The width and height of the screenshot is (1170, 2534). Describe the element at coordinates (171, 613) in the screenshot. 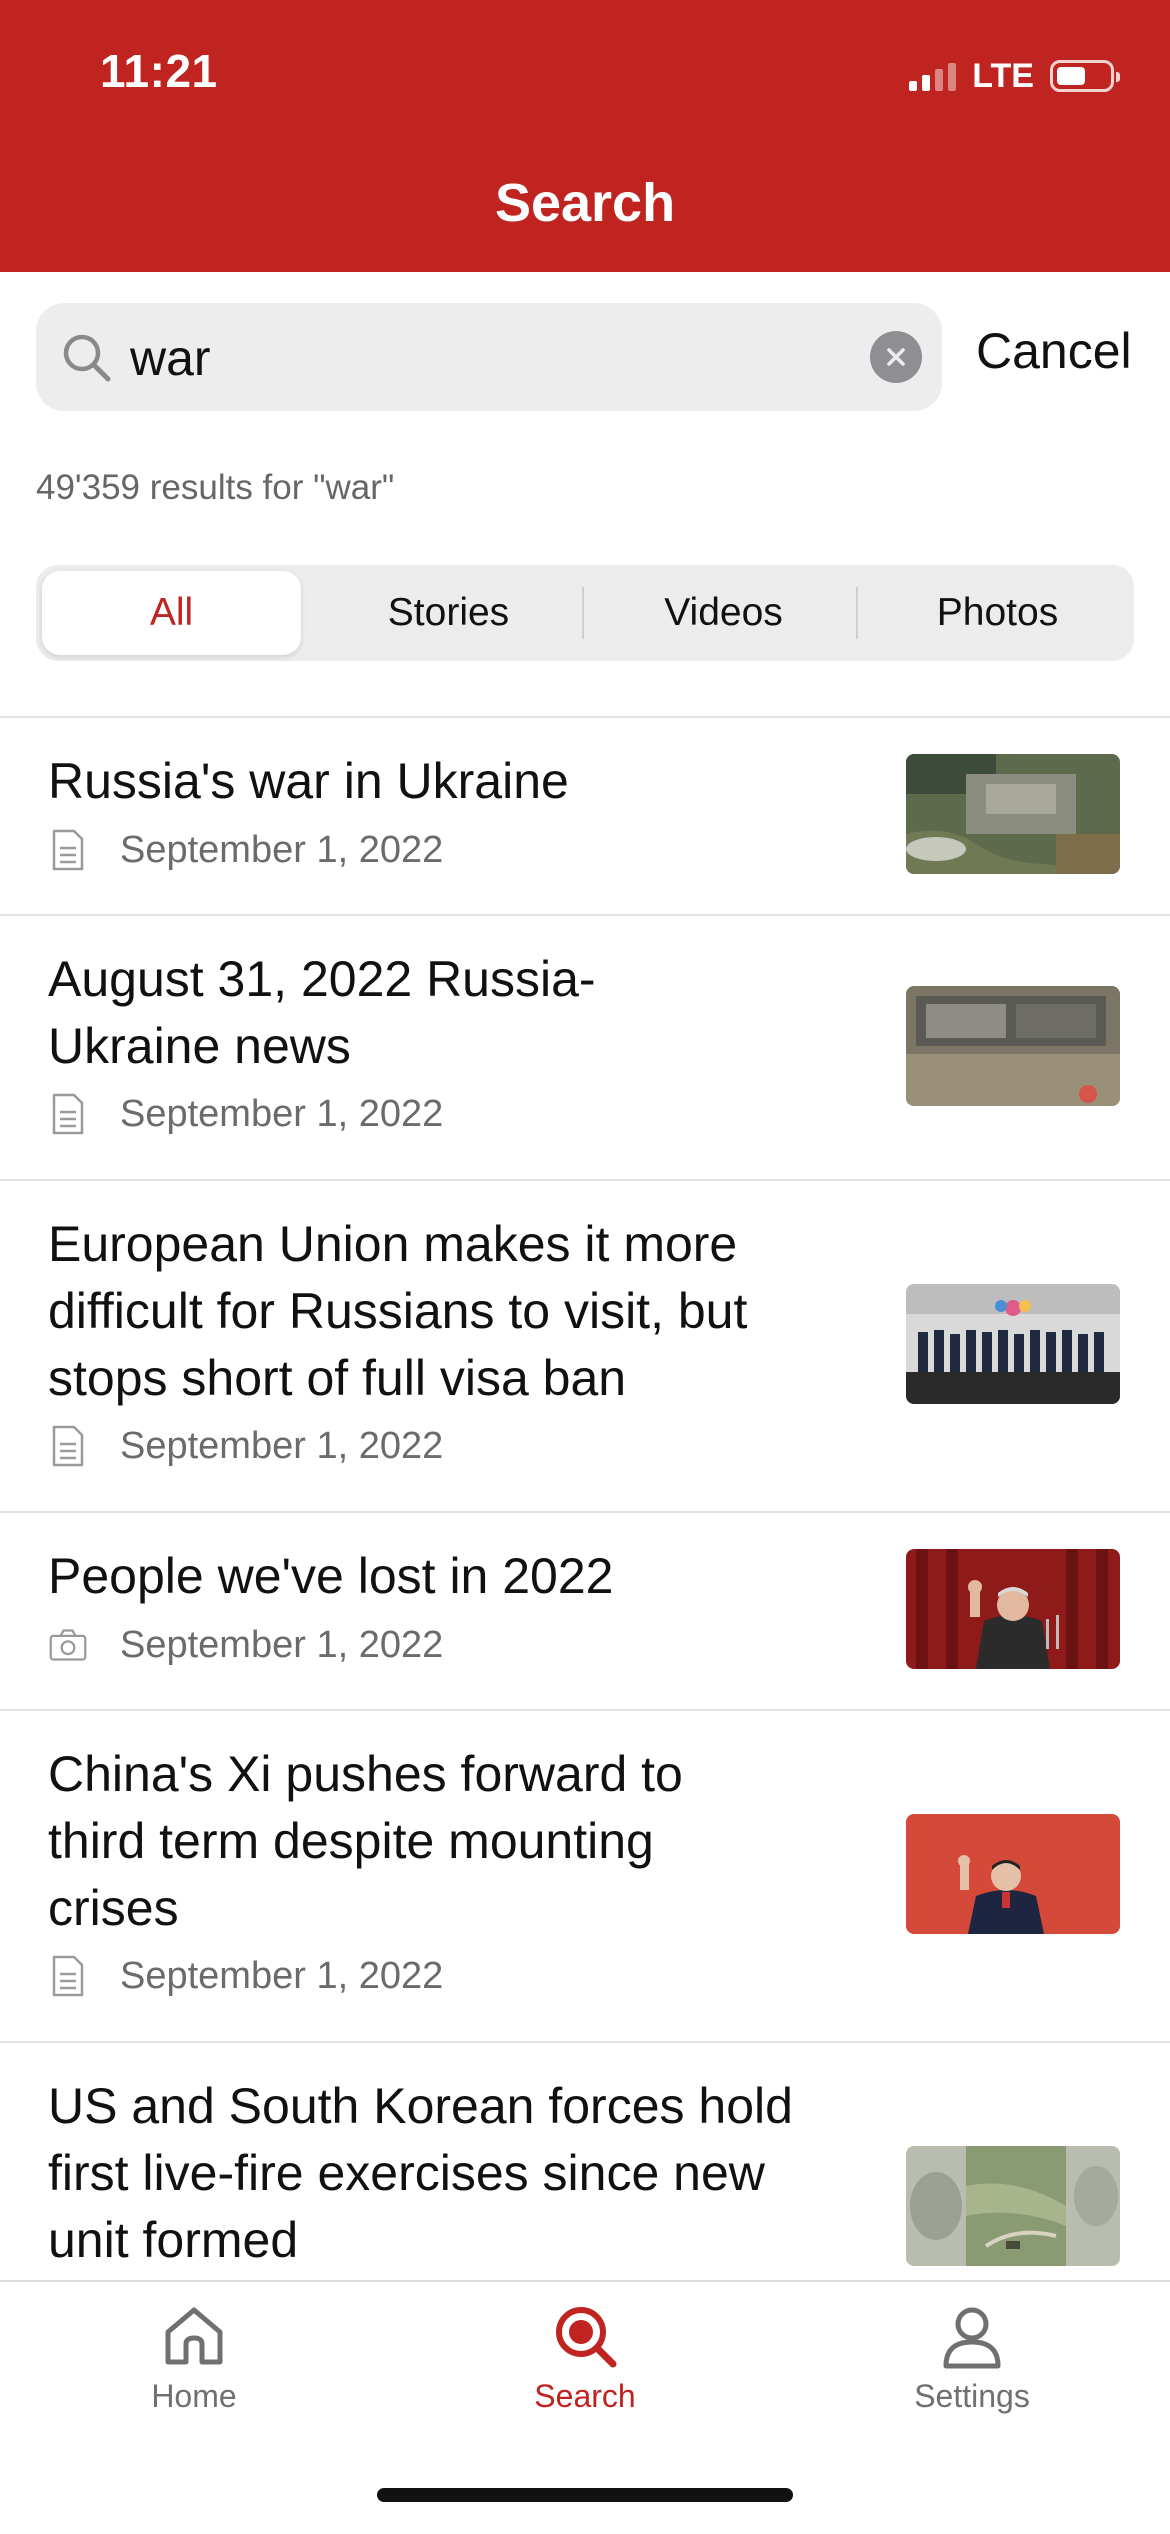

I see `tab-all: All` at that location.